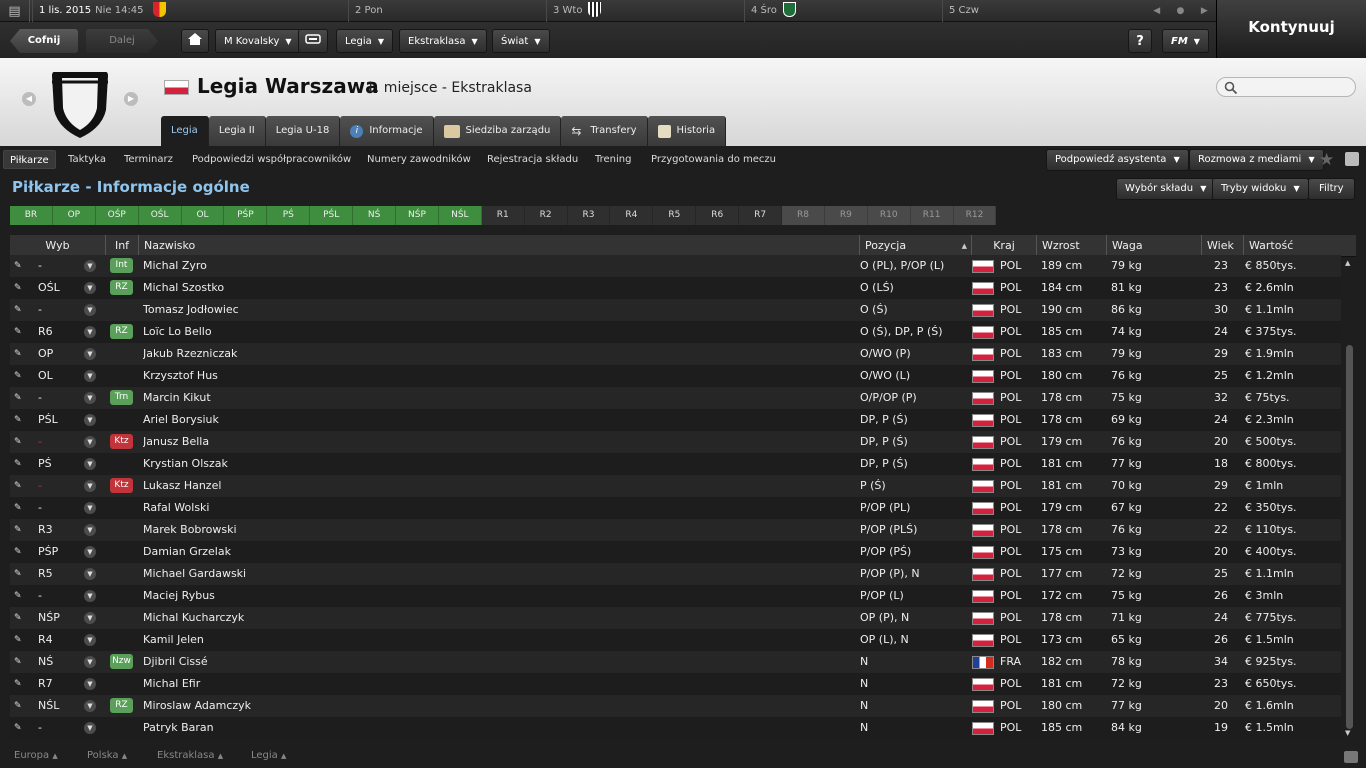 The image size is (1366, 768). Describe the element at coordinates (497, 131) in the screenshot. I see `tab-siedziba: Siedziba zarządu` at that location.